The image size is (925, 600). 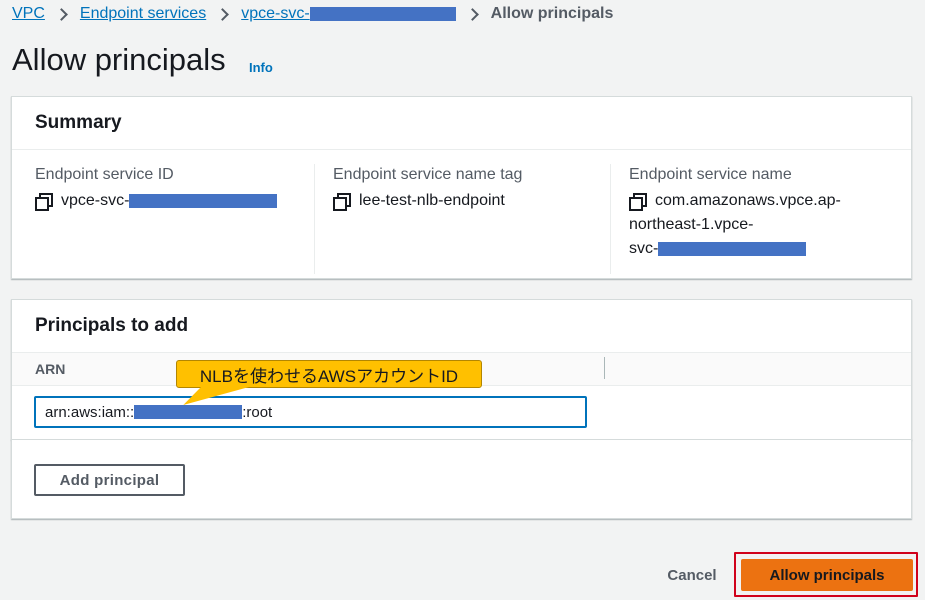 What do you see at coordinates (90, 412) in the screenshot?
I see `arn-prefix: arn:aws:iam::` at bounding box center [90, 412].